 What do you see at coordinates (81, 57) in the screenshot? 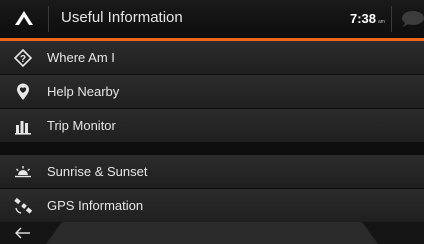
I see `menu-item-label: Where Am I` at bounding box center [81, 57].